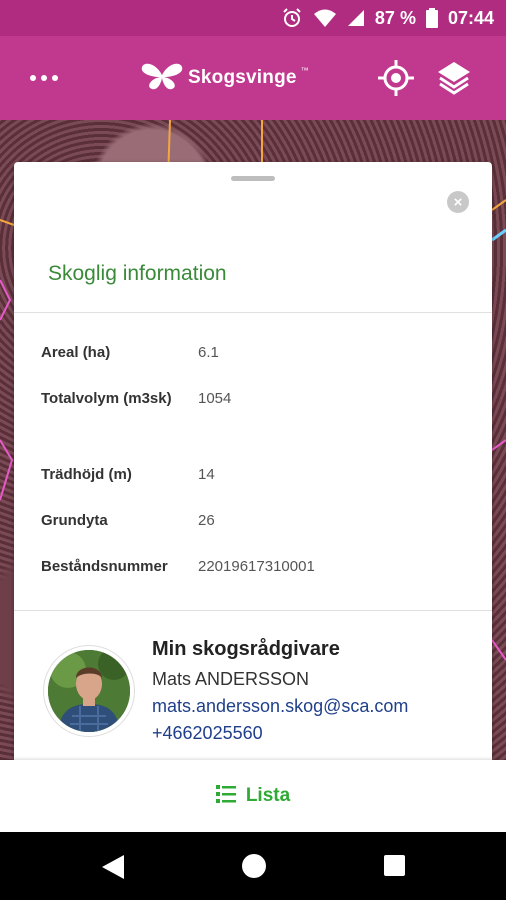  I want to click on status-icons: 87 % 07:44, so click(387, 18).